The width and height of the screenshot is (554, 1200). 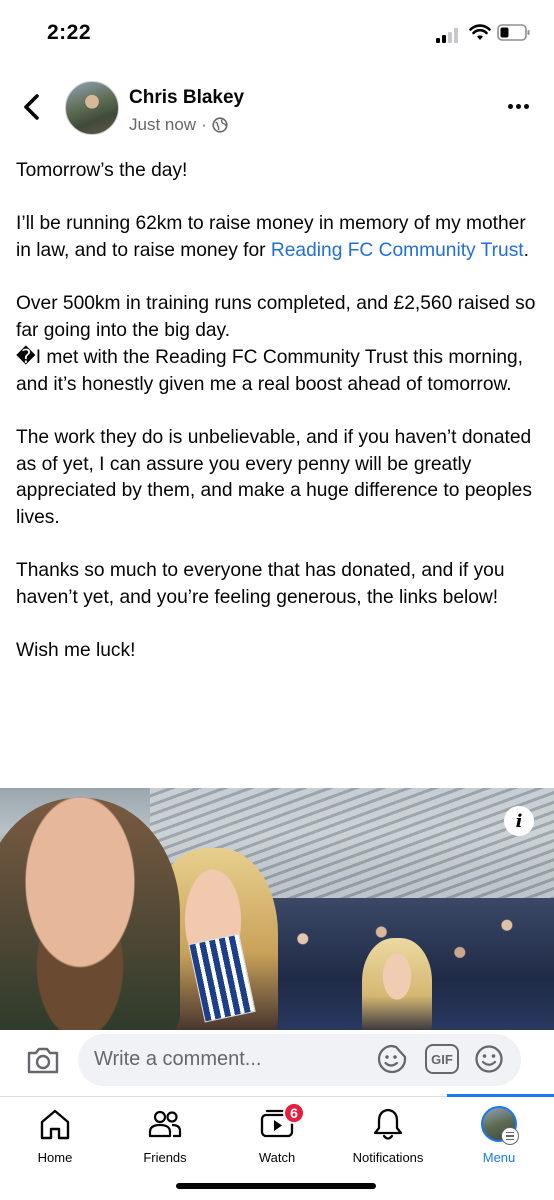 I want to click on home-icon, so click(x=55, y=1124).